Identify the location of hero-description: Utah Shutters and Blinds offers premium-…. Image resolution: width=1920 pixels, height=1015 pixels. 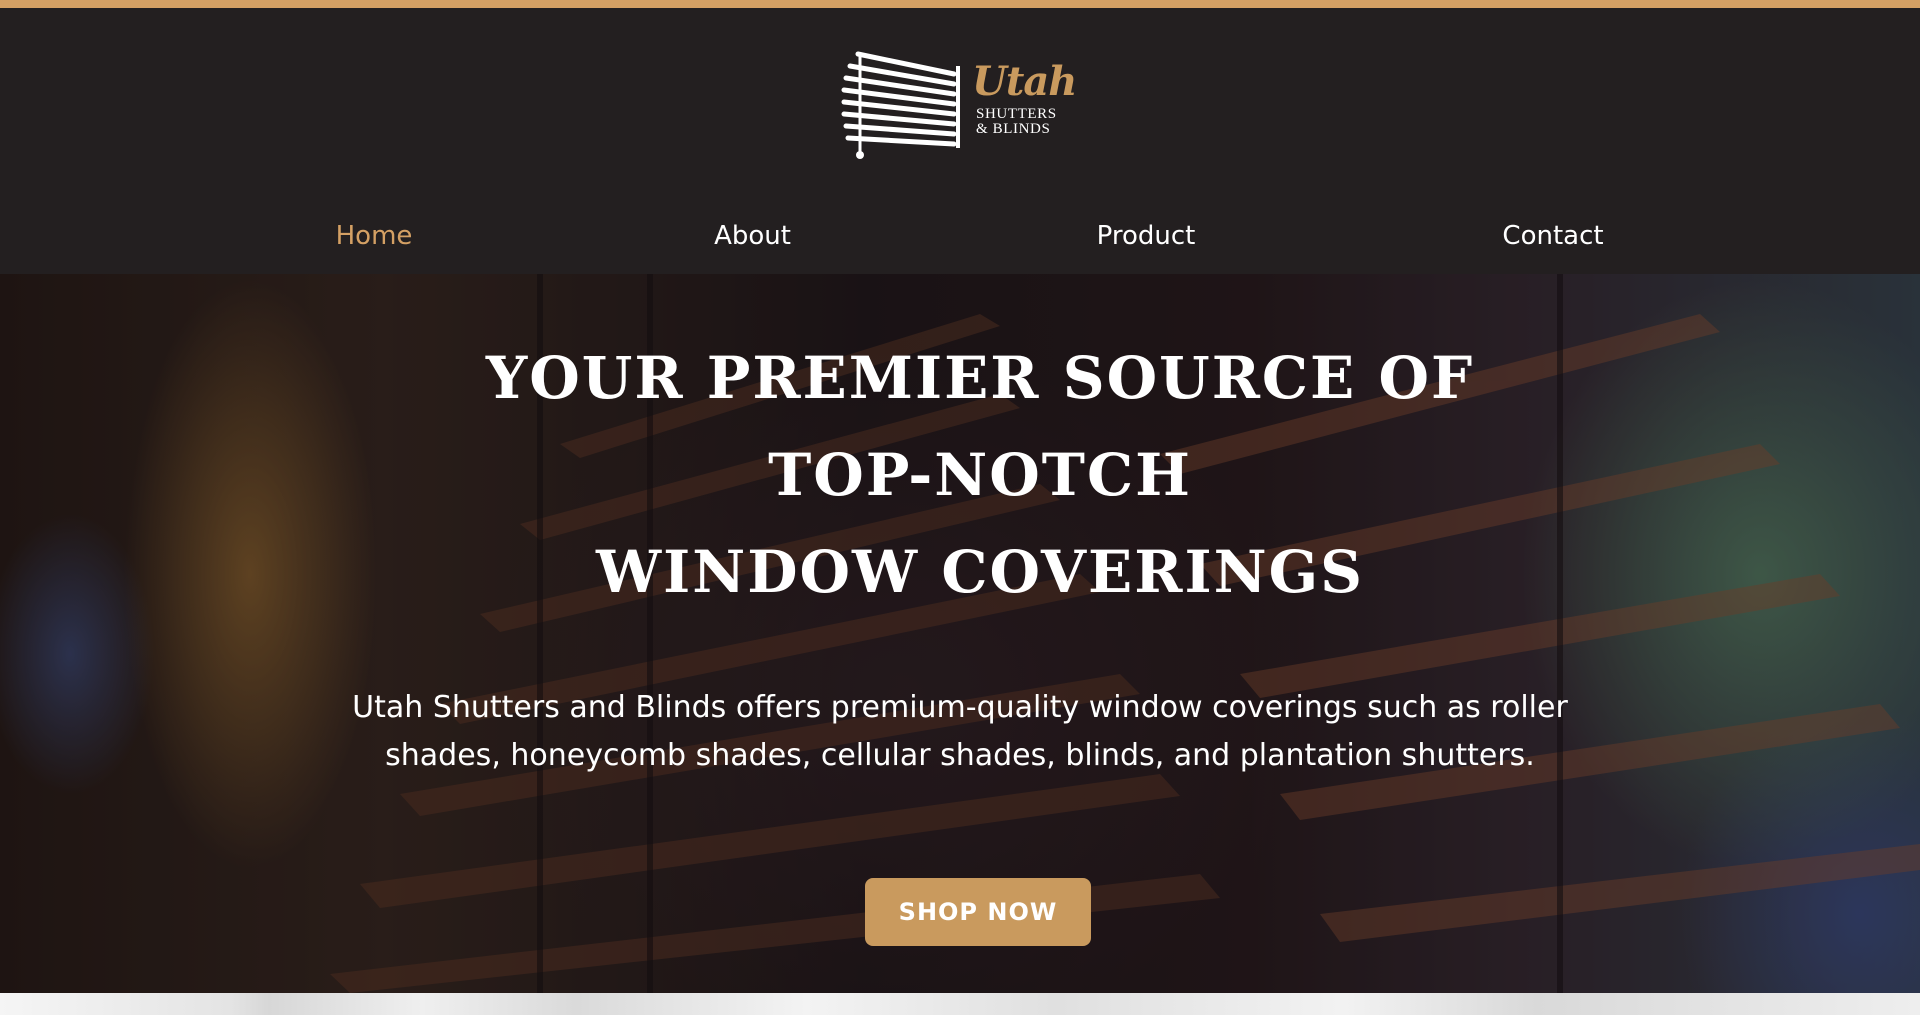
(960, 731).